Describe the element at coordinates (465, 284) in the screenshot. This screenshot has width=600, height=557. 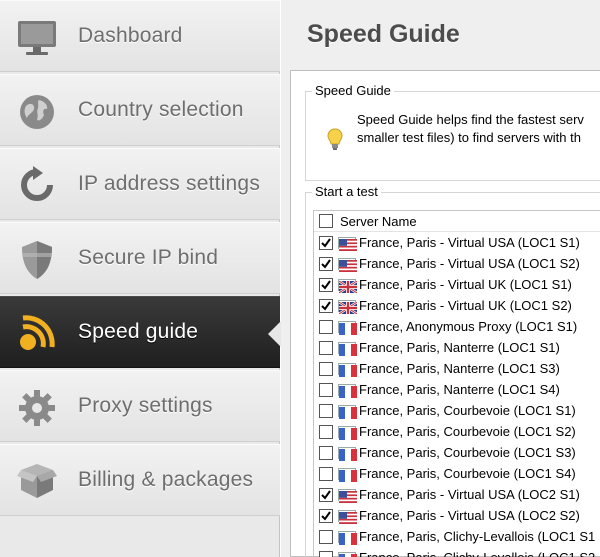
I see `server-name: France, Paris - Virtual UK (LOC1 S1)` at that location.